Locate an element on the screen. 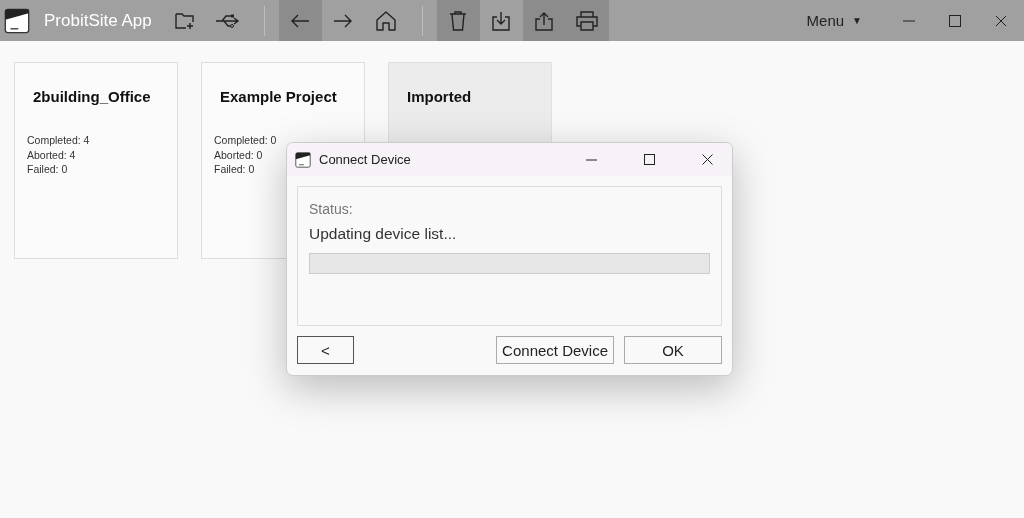 This screenshot has width=1024, height=518. upload-button is located at coordinates (544, 20).